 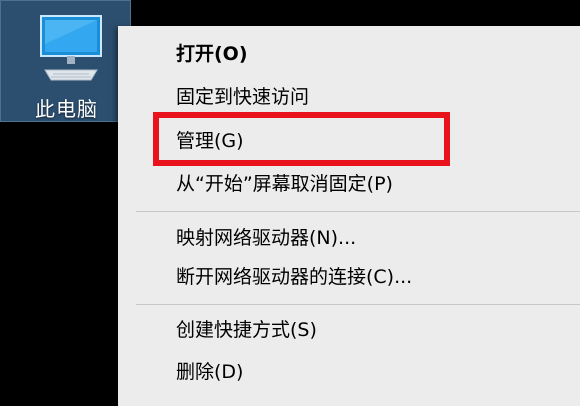 I want to click on menu-item-create-shortcut: 创建快捷方式(S), so click(x=246, y=330).